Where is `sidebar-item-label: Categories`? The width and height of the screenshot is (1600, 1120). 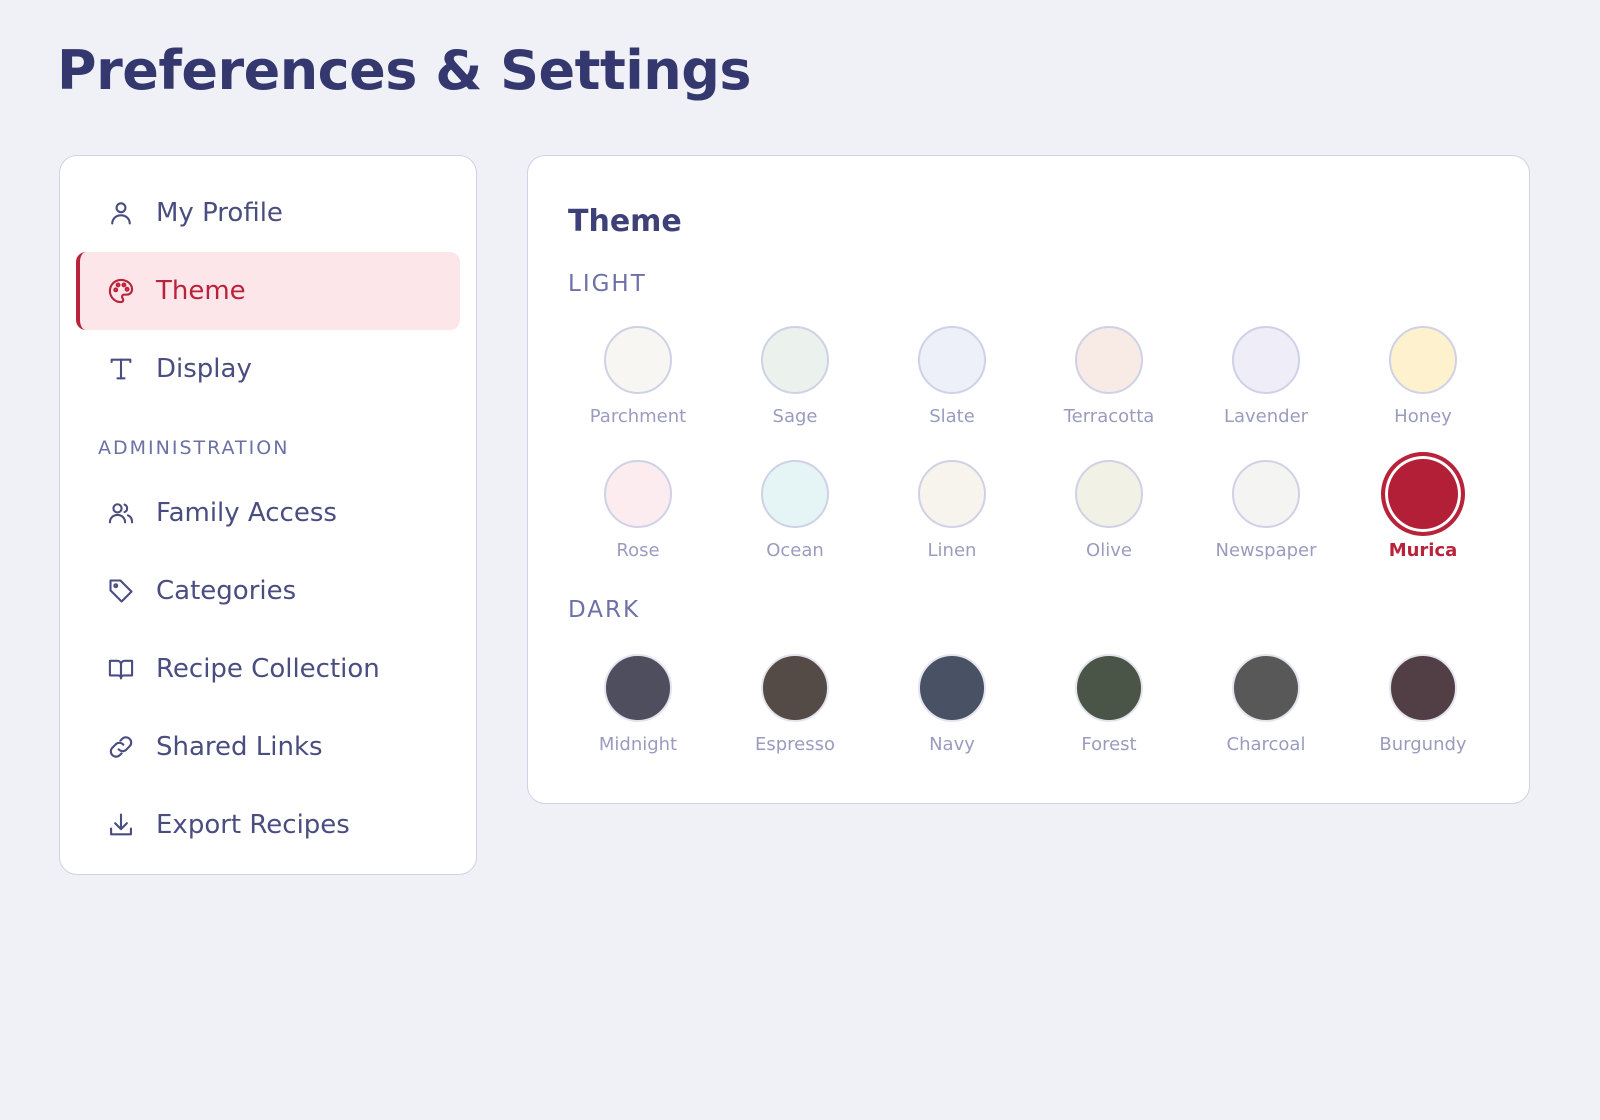
sidebar-item-label: Categories is located at coordinates (226, 591).